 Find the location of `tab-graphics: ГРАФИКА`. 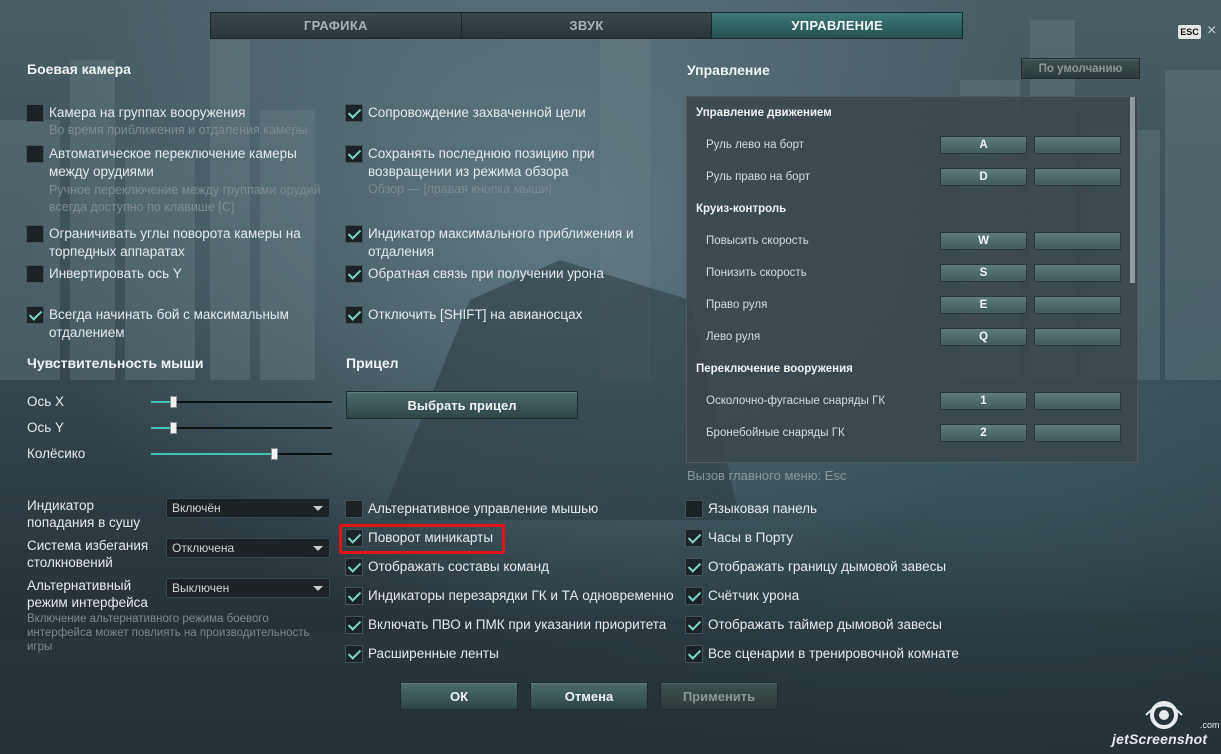

tab-graphics: ГРАФИКА is located at coordinates (336, 25).